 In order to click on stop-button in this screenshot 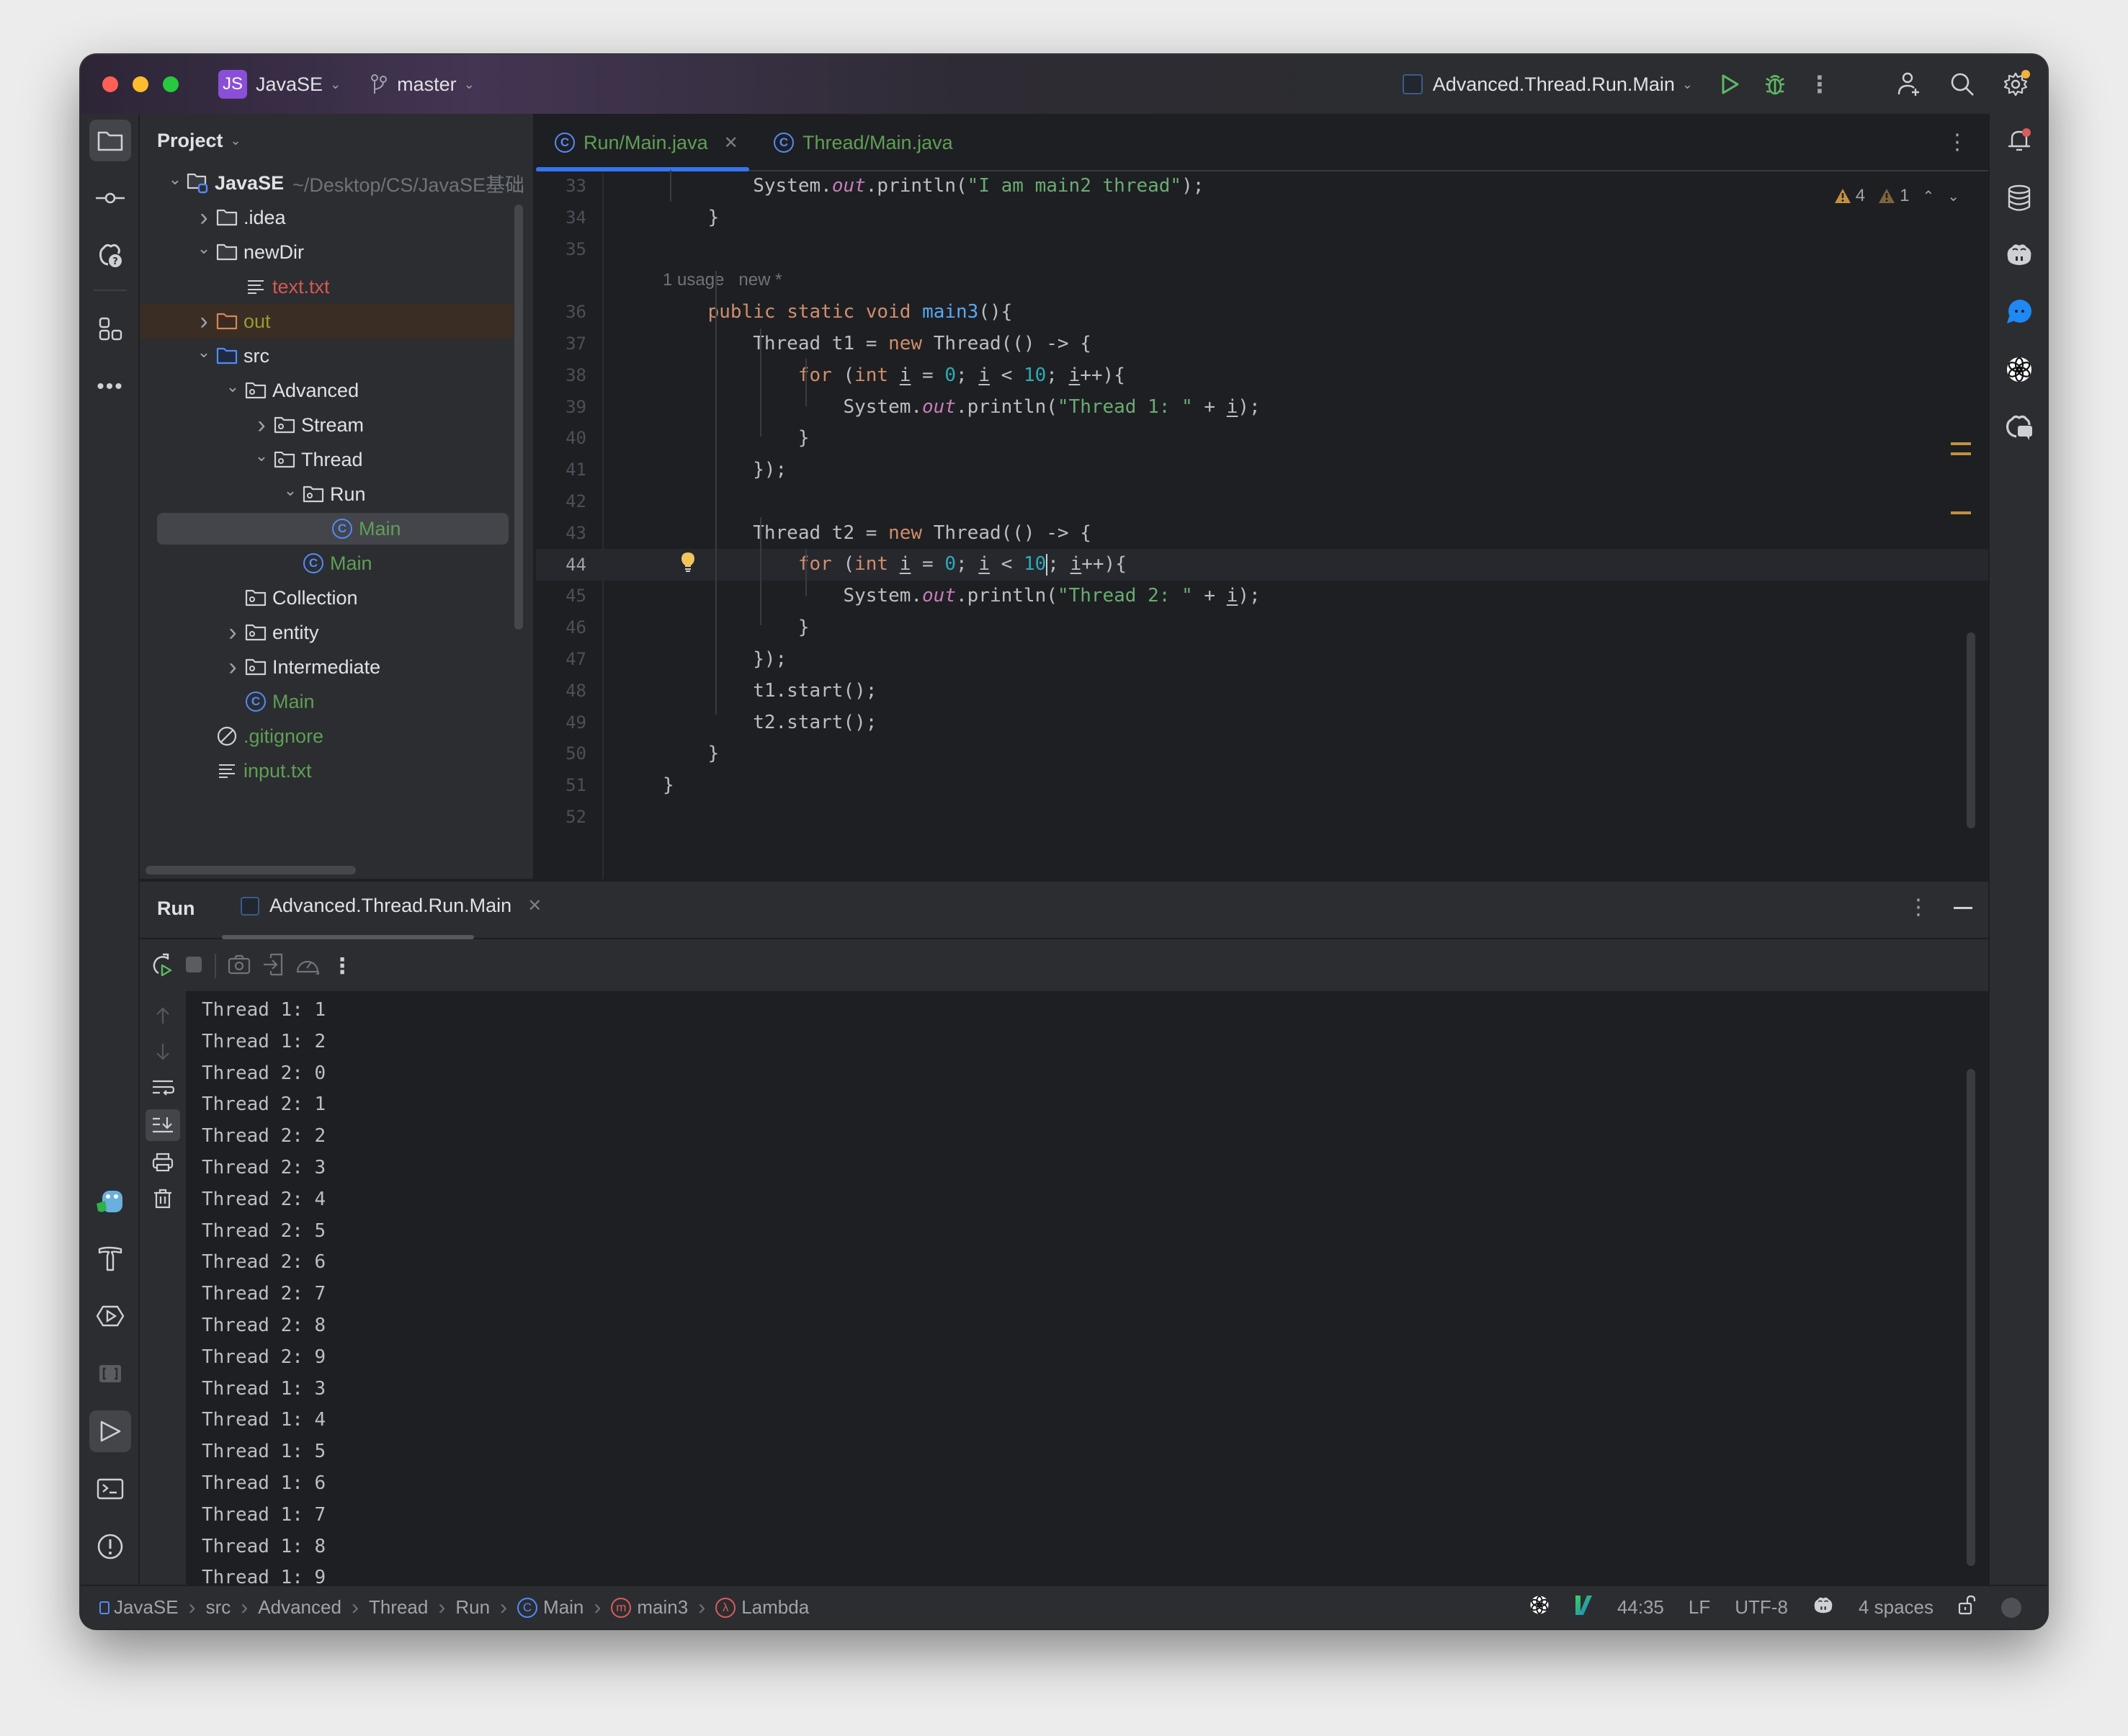, I will do `click(193, 966)`.